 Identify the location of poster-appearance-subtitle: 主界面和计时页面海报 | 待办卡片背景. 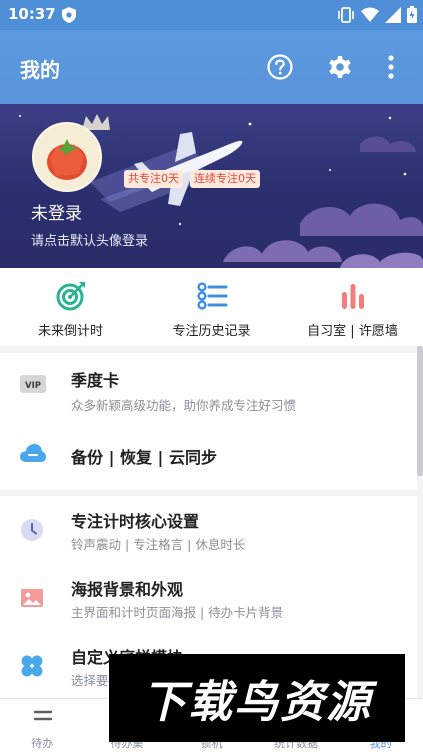
(177, 612).